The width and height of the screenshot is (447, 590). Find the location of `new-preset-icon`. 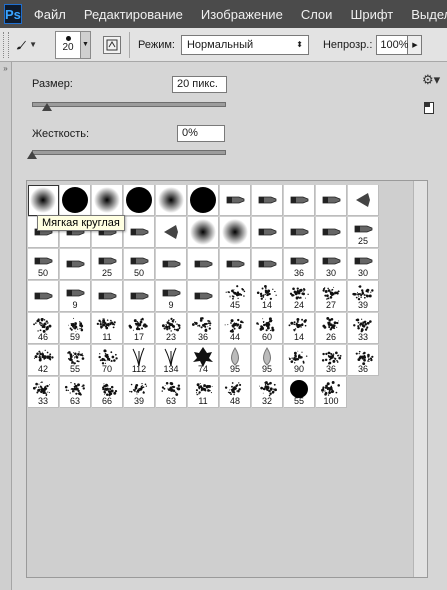

new-preset-icon is located at coordinates (429, 108).